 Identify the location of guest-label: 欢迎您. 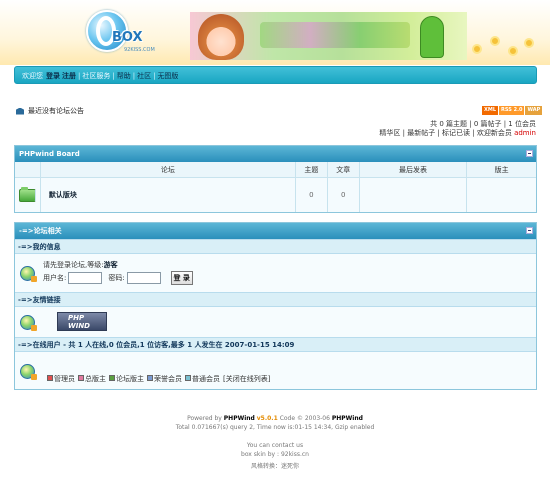
(32, 76).